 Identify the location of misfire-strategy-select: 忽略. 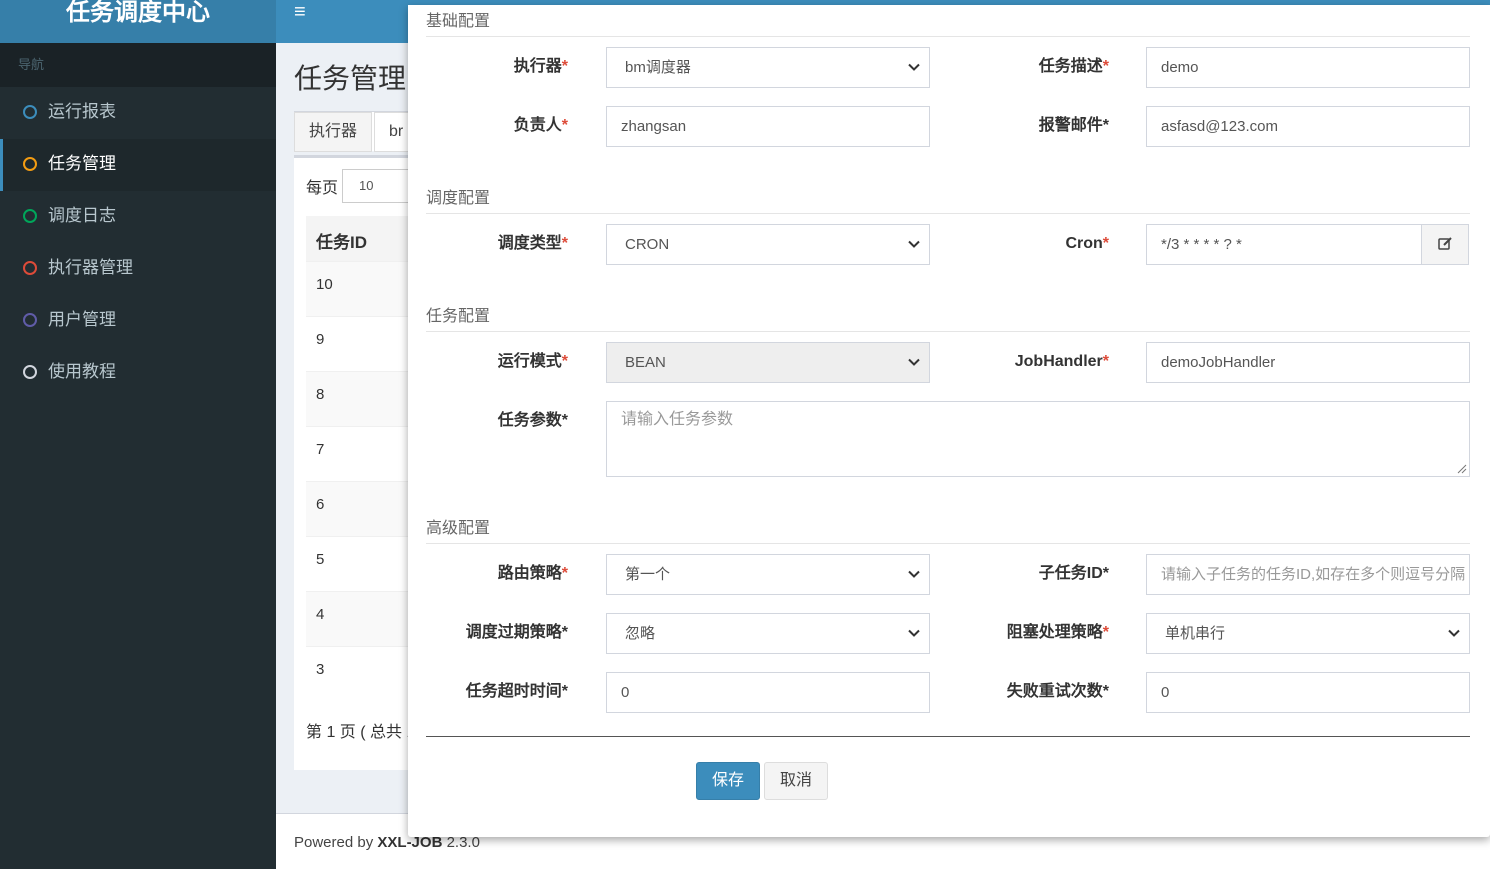
(768, 633).